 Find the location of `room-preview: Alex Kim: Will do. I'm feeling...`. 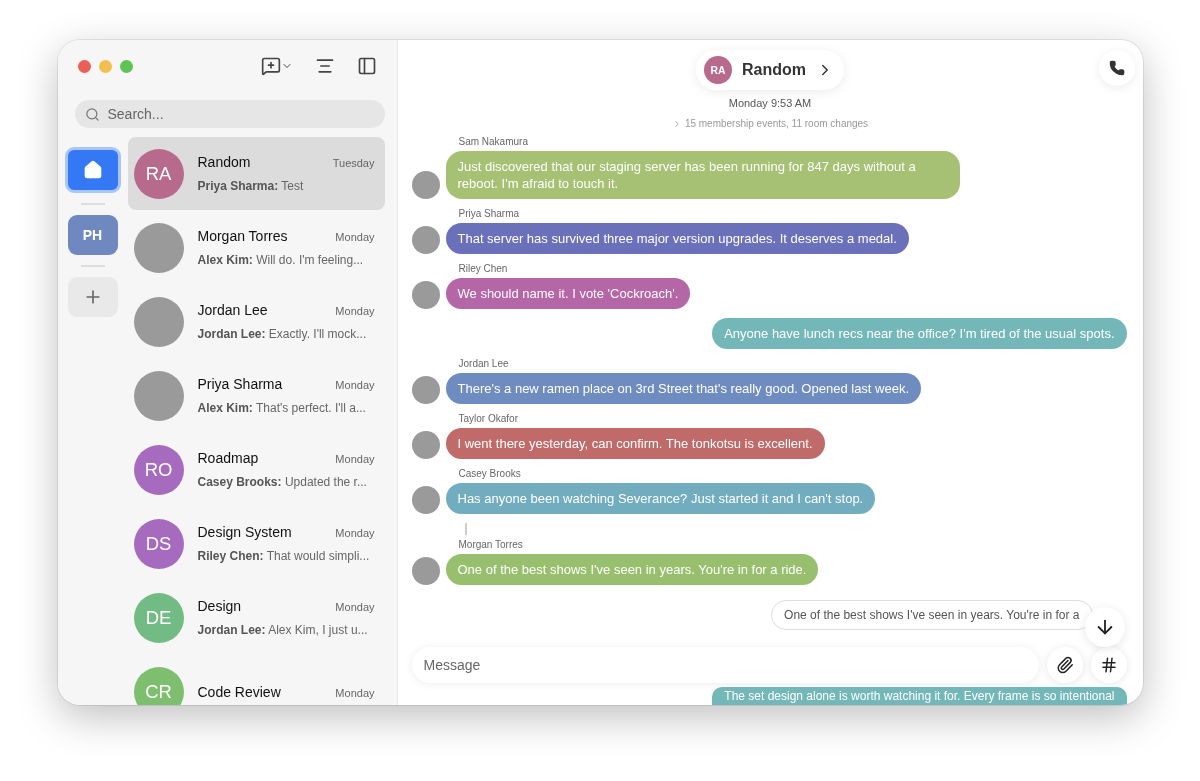

room-preview: Alex Kim: Will do. I'm feeling... is located at coordinates (281, 260).